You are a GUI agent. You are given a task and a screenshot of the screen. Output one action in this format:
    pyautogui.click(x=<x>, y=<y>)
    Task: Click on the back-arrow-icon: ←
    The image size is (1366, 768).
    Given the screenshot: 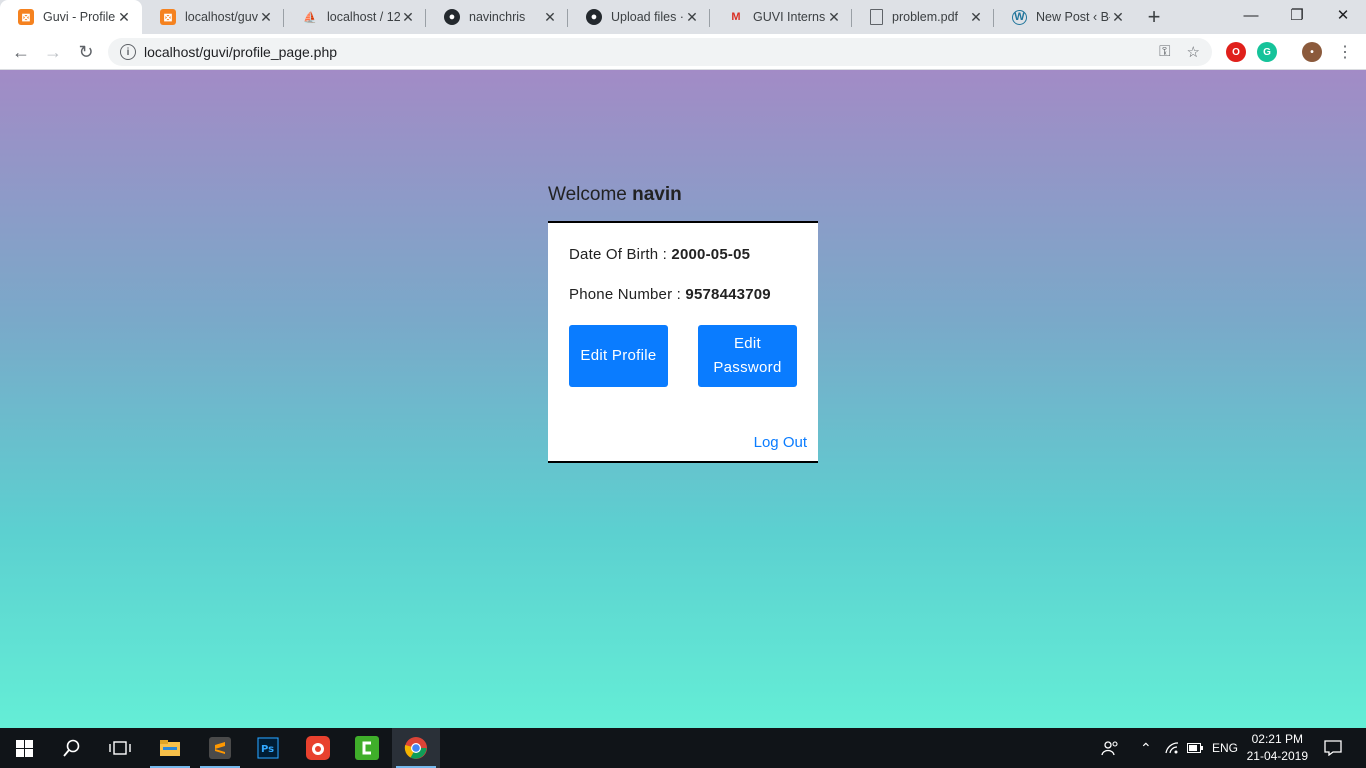 What is the action you would take?
    pyautogui.click(x=21, y=52)
    